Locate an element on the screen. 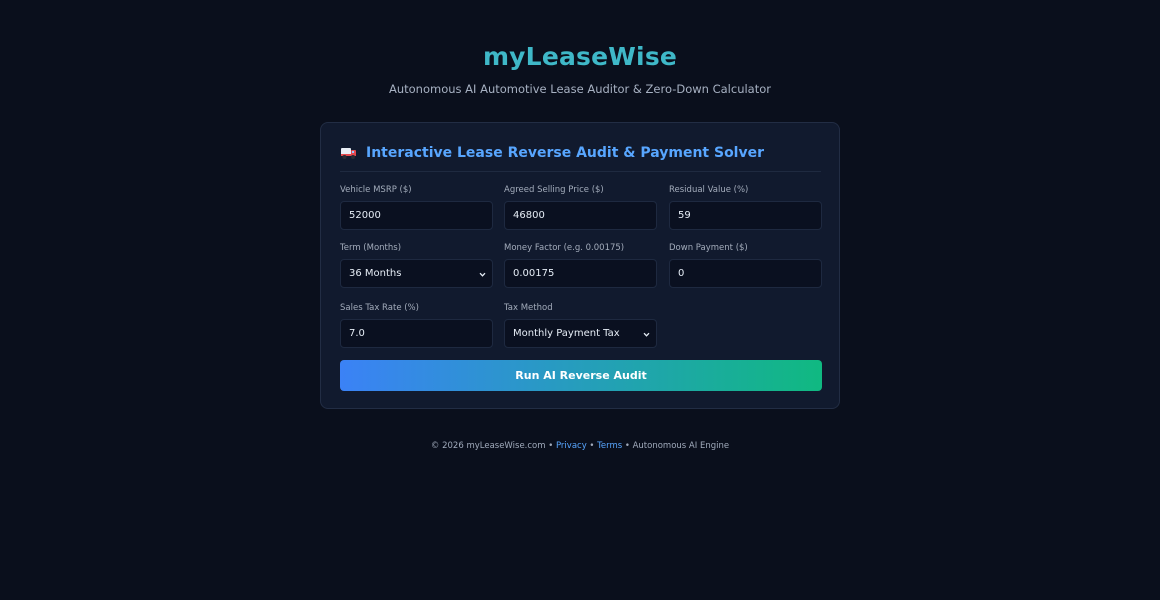  down-payment-label: Down Payment ($) is located at coordinates (708, 248).